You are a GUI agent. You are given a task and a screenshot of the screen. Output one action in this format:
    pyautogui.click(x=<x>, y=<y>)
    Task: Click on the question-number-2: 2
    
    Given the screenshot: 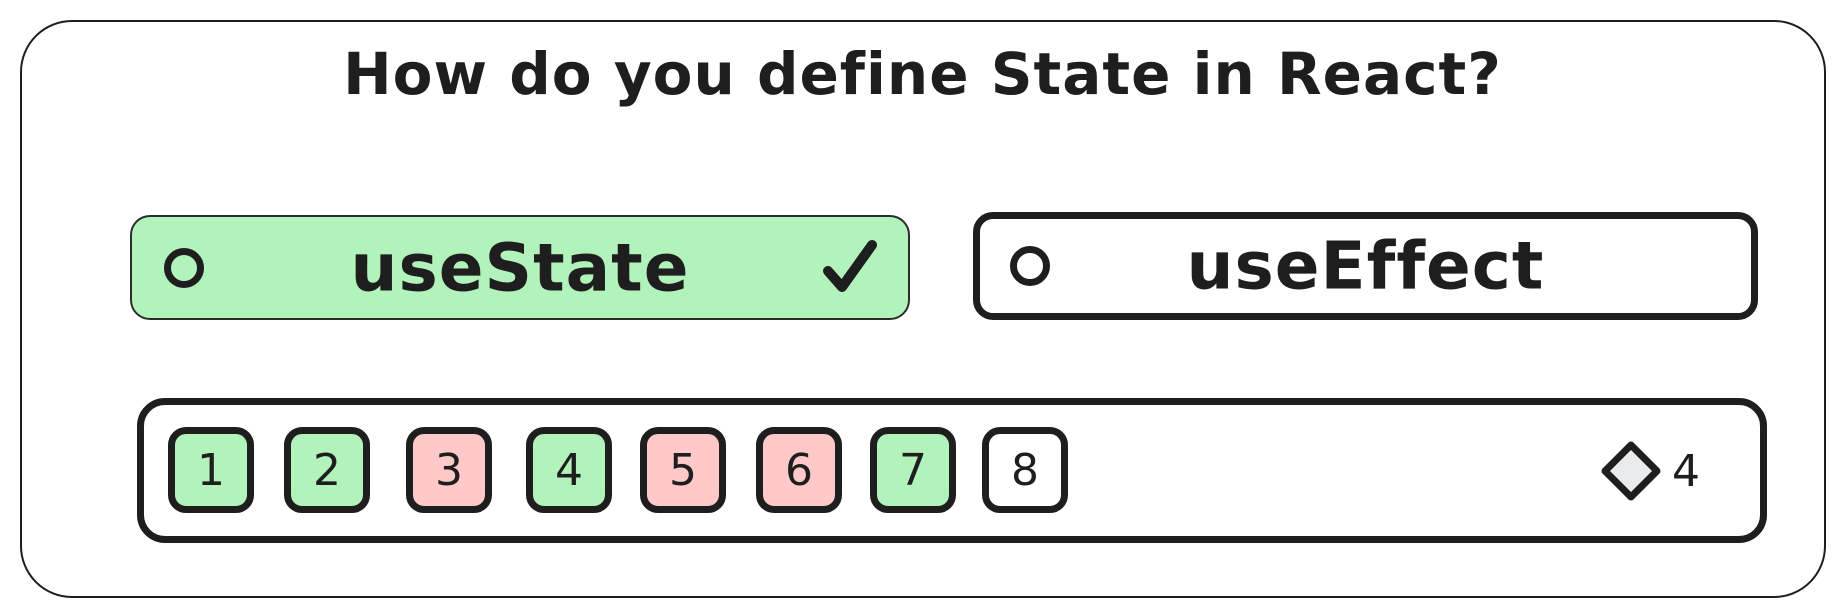 What is the action you would take?
    pyautogui.click(x=327, y=470)
    